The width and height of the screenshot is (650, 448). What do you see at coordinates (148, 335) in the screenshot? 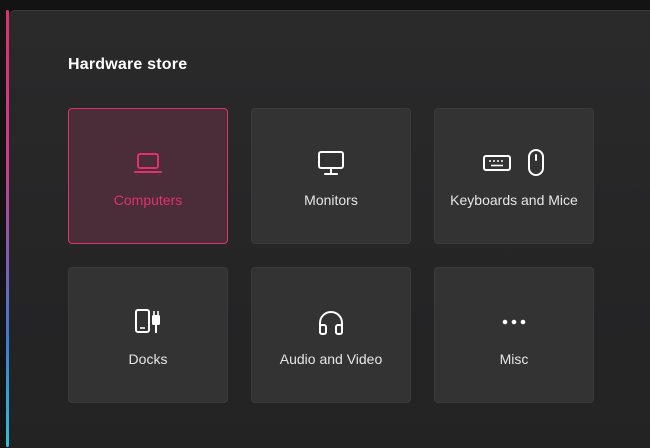
I see `category-tile-docks: Docks` at bounding box center [148, 335].